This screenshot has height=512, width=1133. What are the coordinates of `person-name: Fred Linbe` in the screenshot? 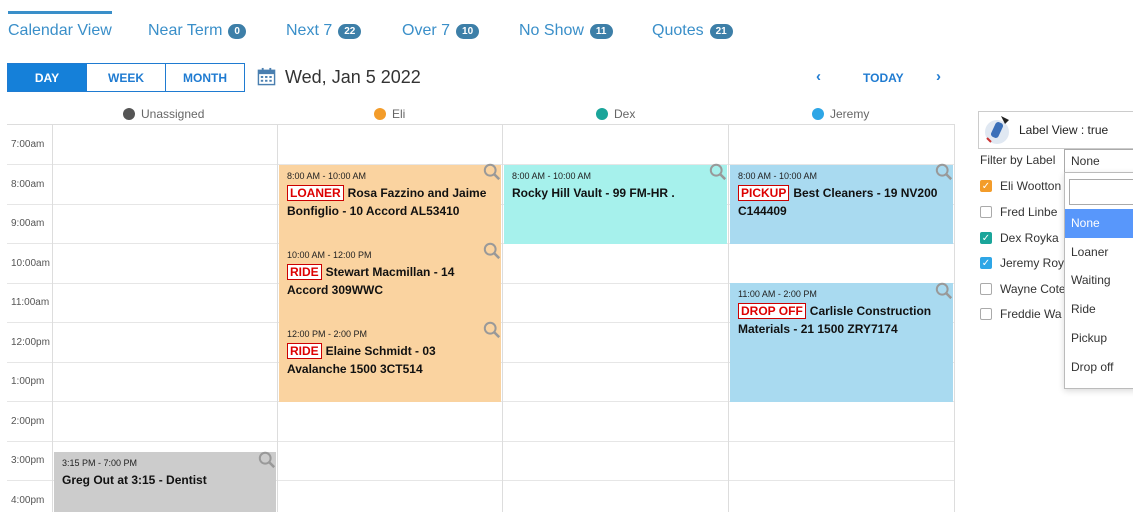 It's located at (1029, 212).